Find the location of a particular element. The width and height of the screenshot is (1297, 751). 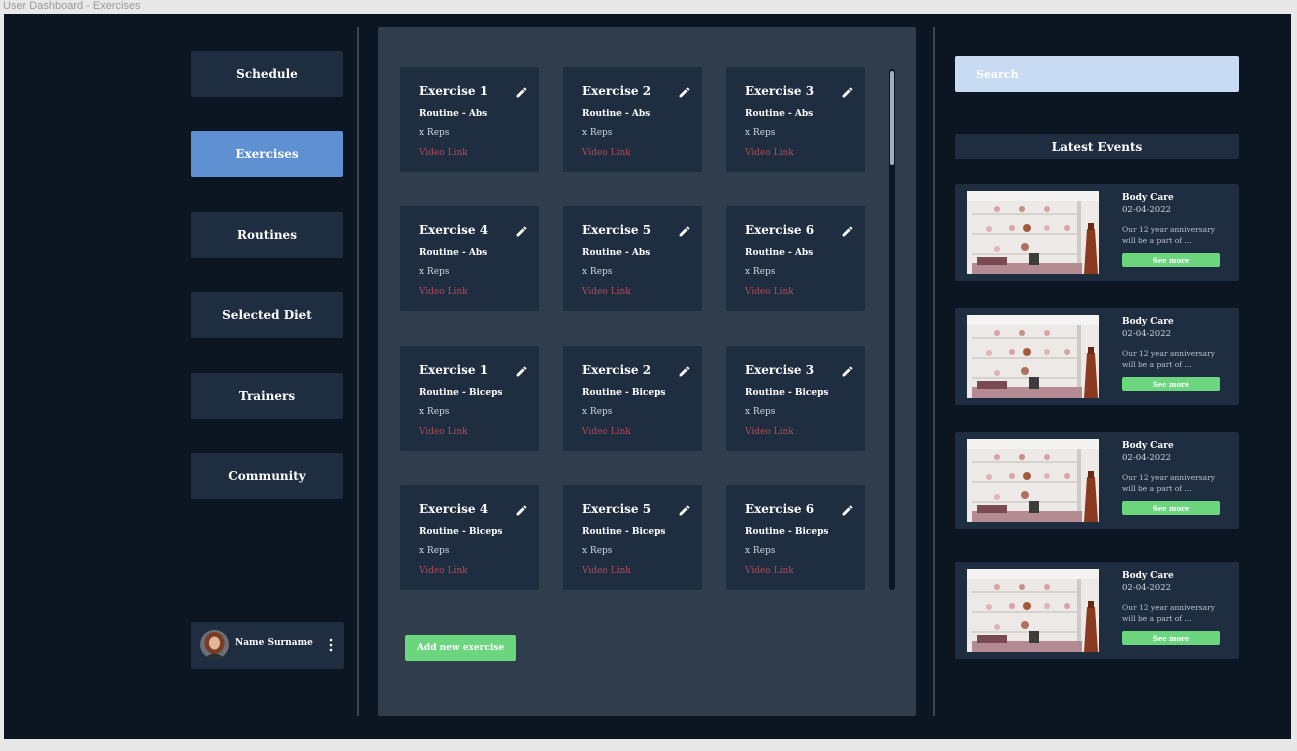

nav-community: Community is located at coordinates (267, 476).